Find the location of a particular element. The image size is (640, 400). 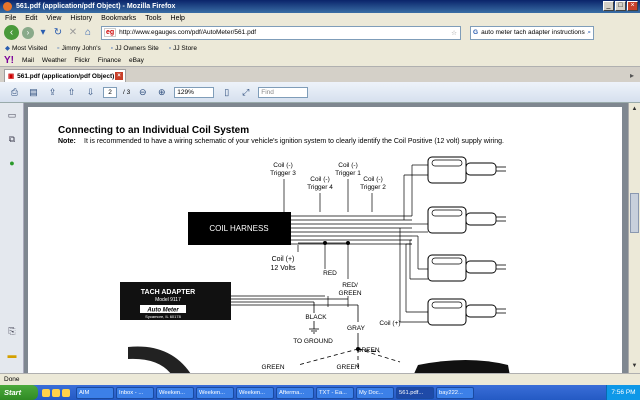

trigger2-label-a: Coil (-) is located at coordinates (373, 179).